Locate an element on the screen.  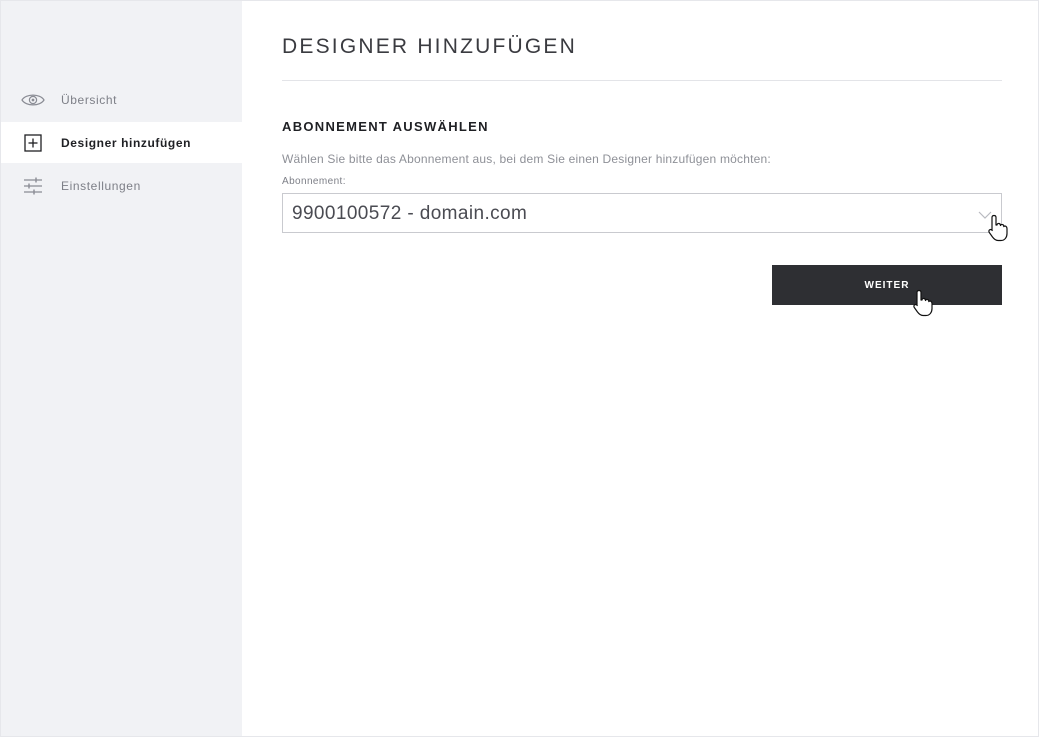
sidebar-item-label: Designer hinzufügen is located at coordinates (126, 142).